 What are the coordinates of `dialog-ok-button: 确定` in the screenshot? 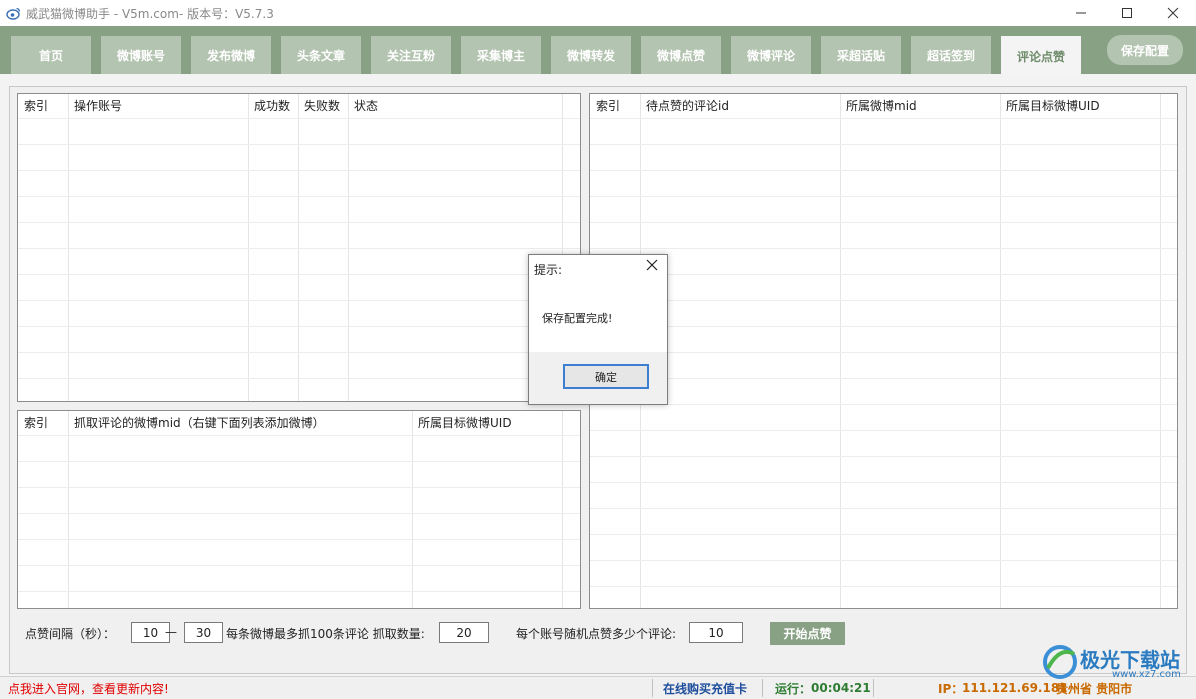 It's located at (606, 376).